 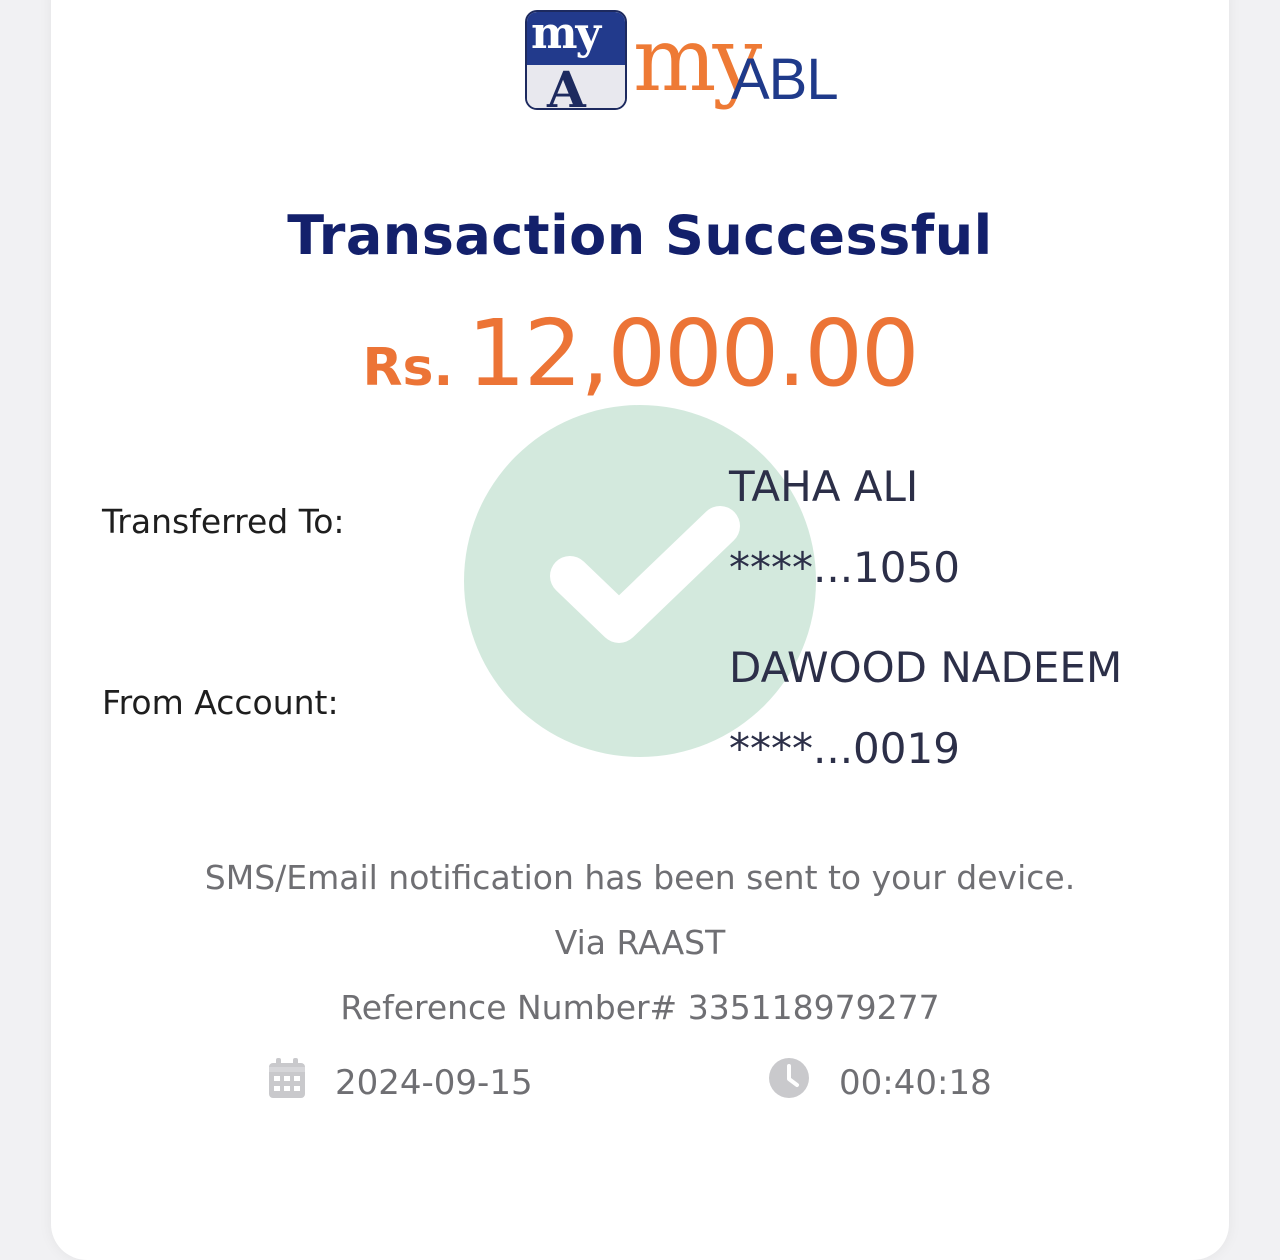 I want to click on logo-badge-text: my, so click(x=566, y=34).